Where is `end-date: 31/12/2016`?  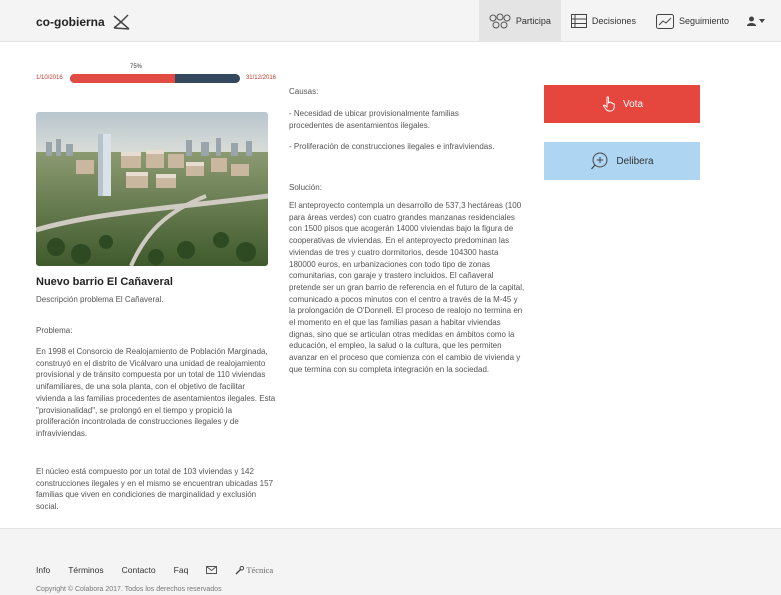
end-date: 31/12/2016 is located at coordinates (260, 78).